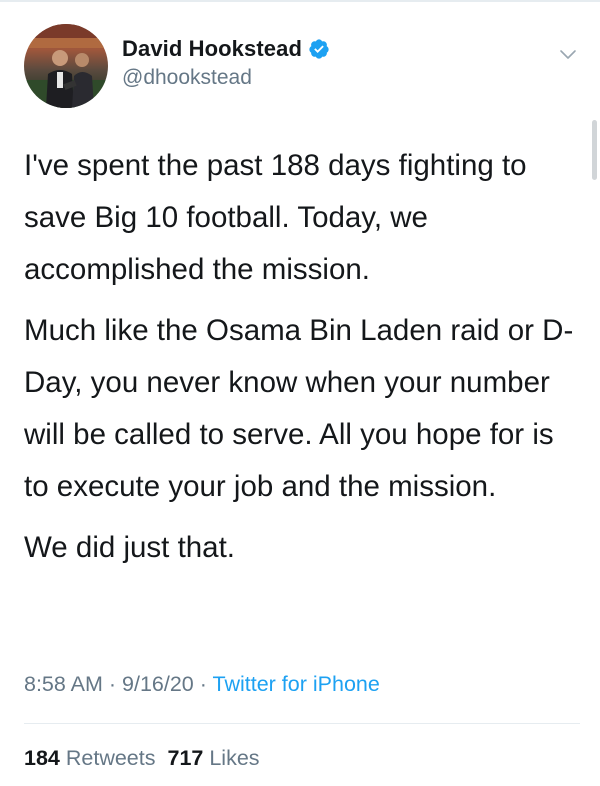 Image resolution: width=600 pixels, height=786 pixels. Describe the element at coordinates (185, 758) in the screenshot. I see `likes-count: 717` at that location.